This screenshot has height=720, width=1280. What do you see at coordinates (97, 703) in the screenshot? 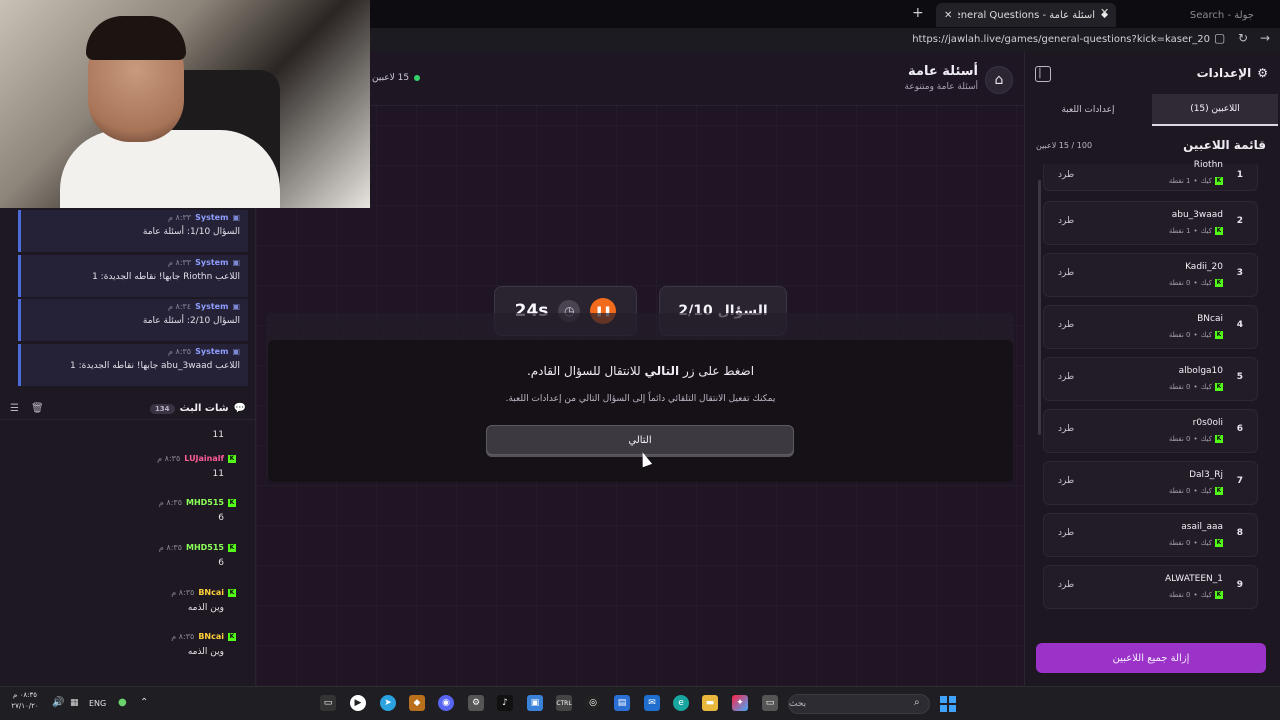
I see `language-indicator: ENG` at bounding box center [97, 703].